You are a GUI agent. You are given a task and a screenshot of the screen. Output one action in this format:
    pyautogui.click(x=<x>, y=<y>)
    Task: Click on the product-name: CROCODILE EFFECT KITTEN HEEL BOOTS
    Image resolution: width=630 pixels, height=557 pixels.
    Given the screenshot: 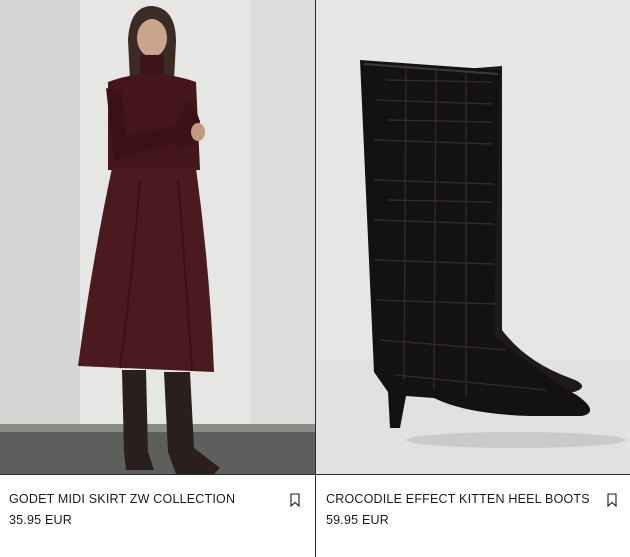 What is the action you would take?
    pyautogui.click(x=458, y=499)
    